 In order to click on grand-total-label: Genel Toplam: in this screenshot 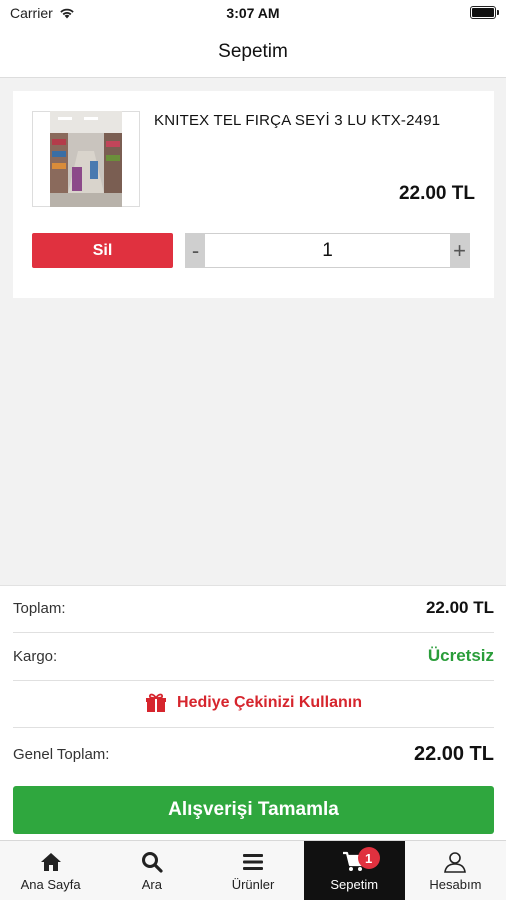, I will do `click(61, 754)`.